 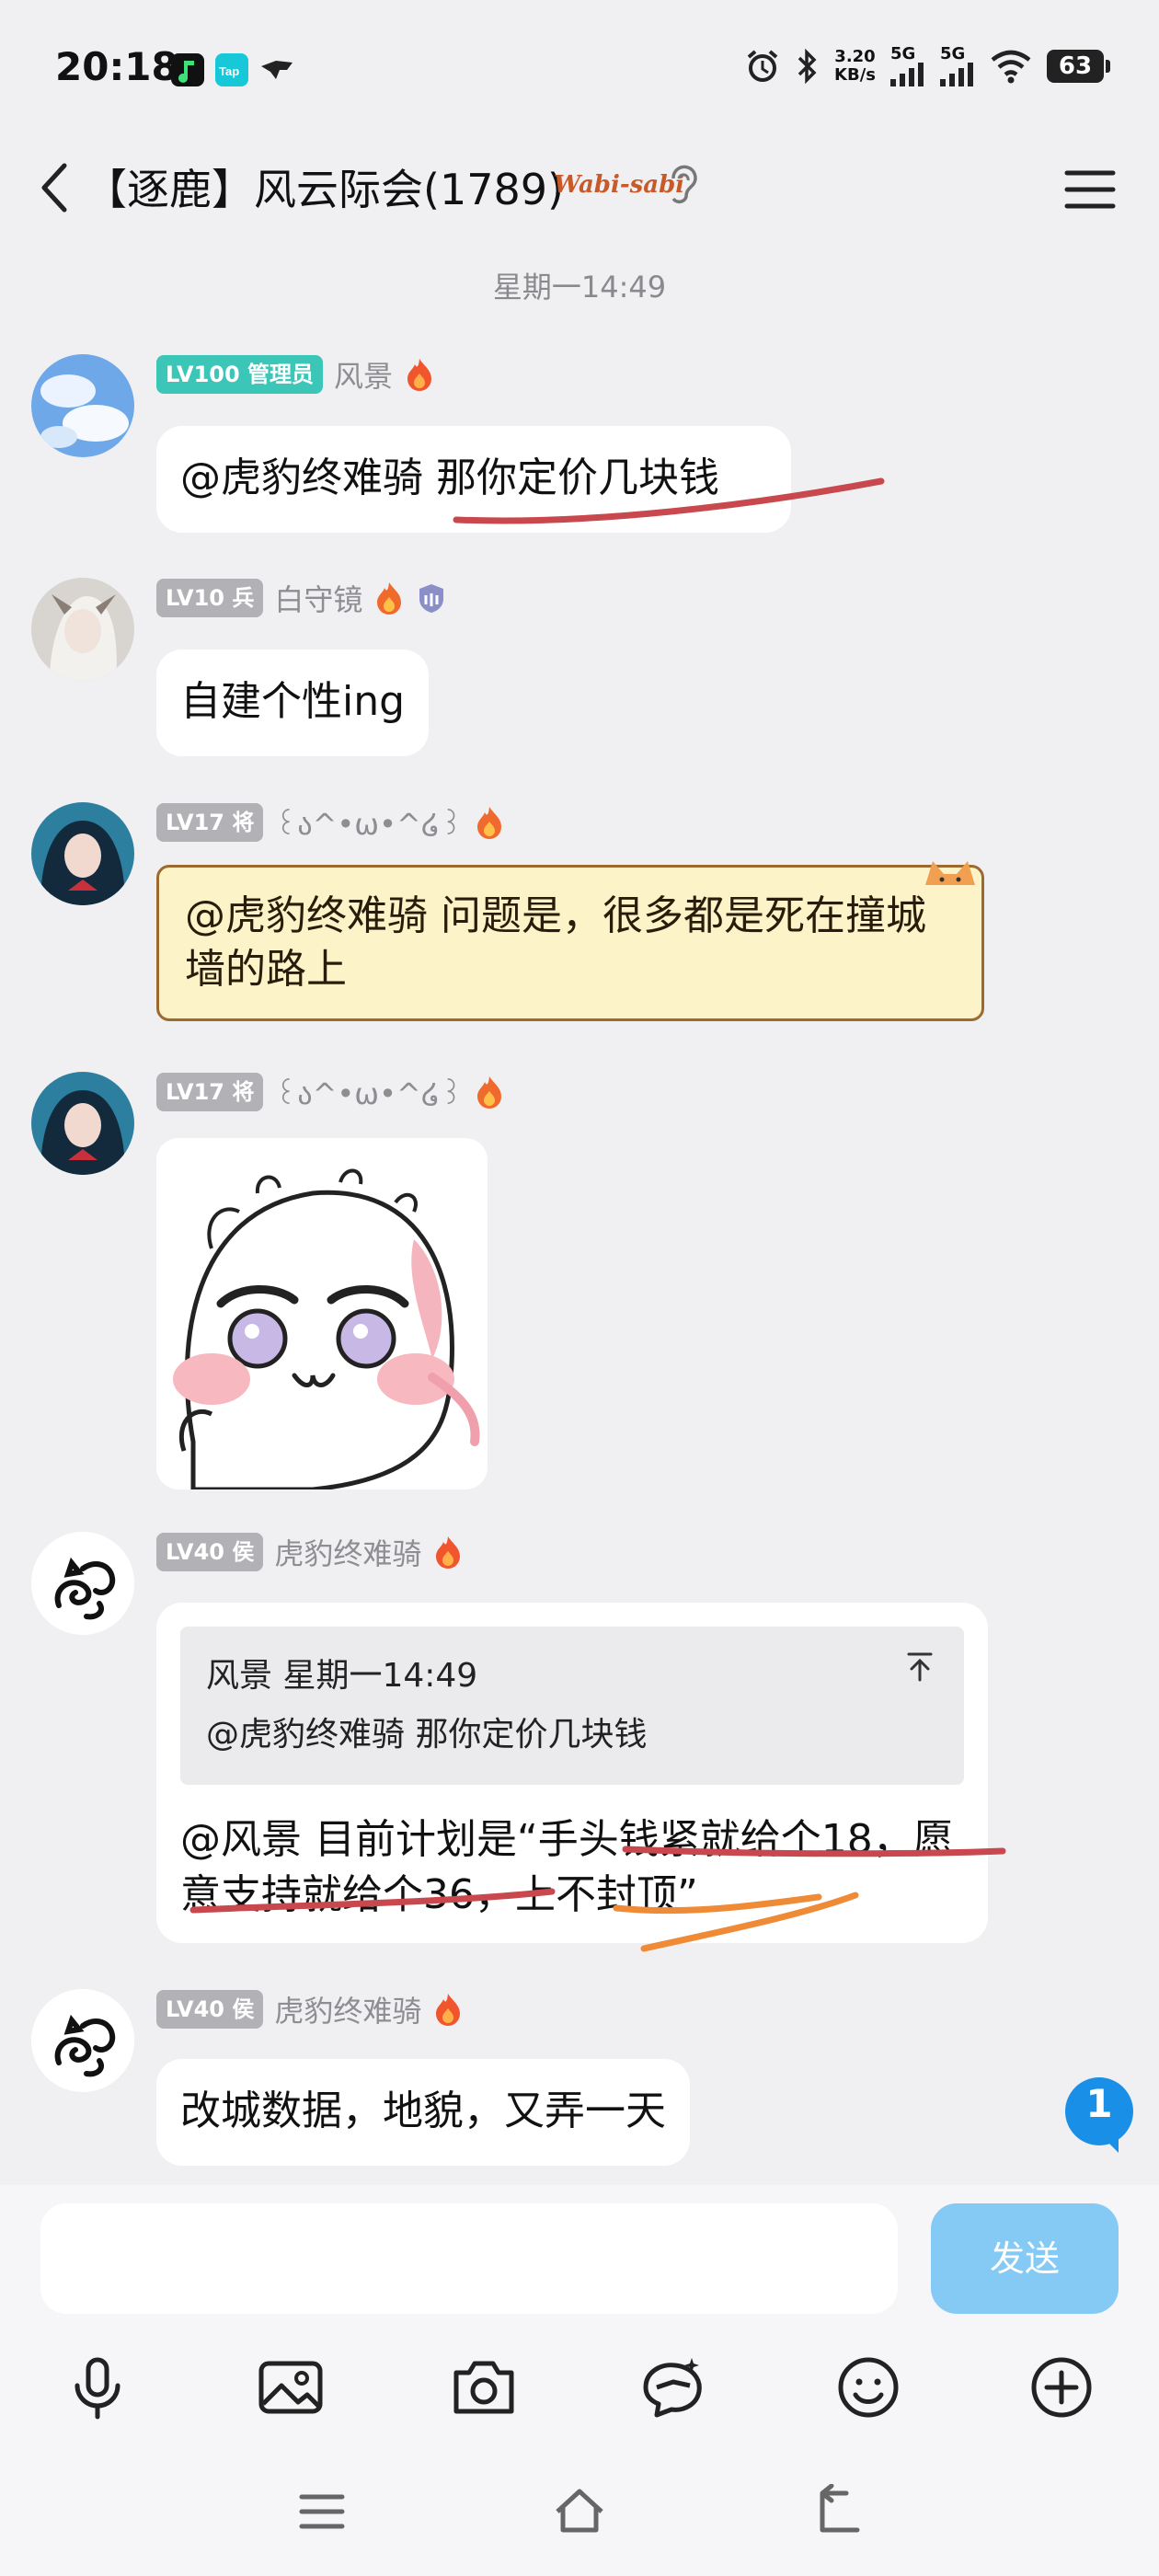 What do you see at coordinates (469, 2258) in the screenshot?
I see `message-input` at bounding box center [469, 2258].